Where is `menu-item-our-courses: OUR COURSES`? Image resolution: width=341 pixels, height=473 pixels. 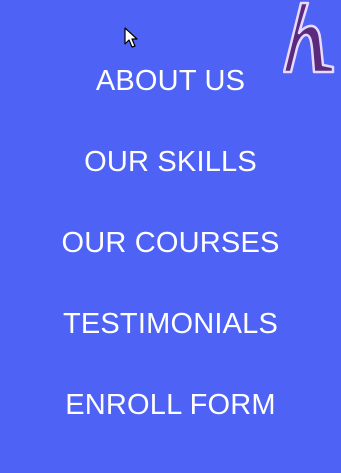
menu-item-our-courses: OUR COURSES is located at coordinates (170, 243).